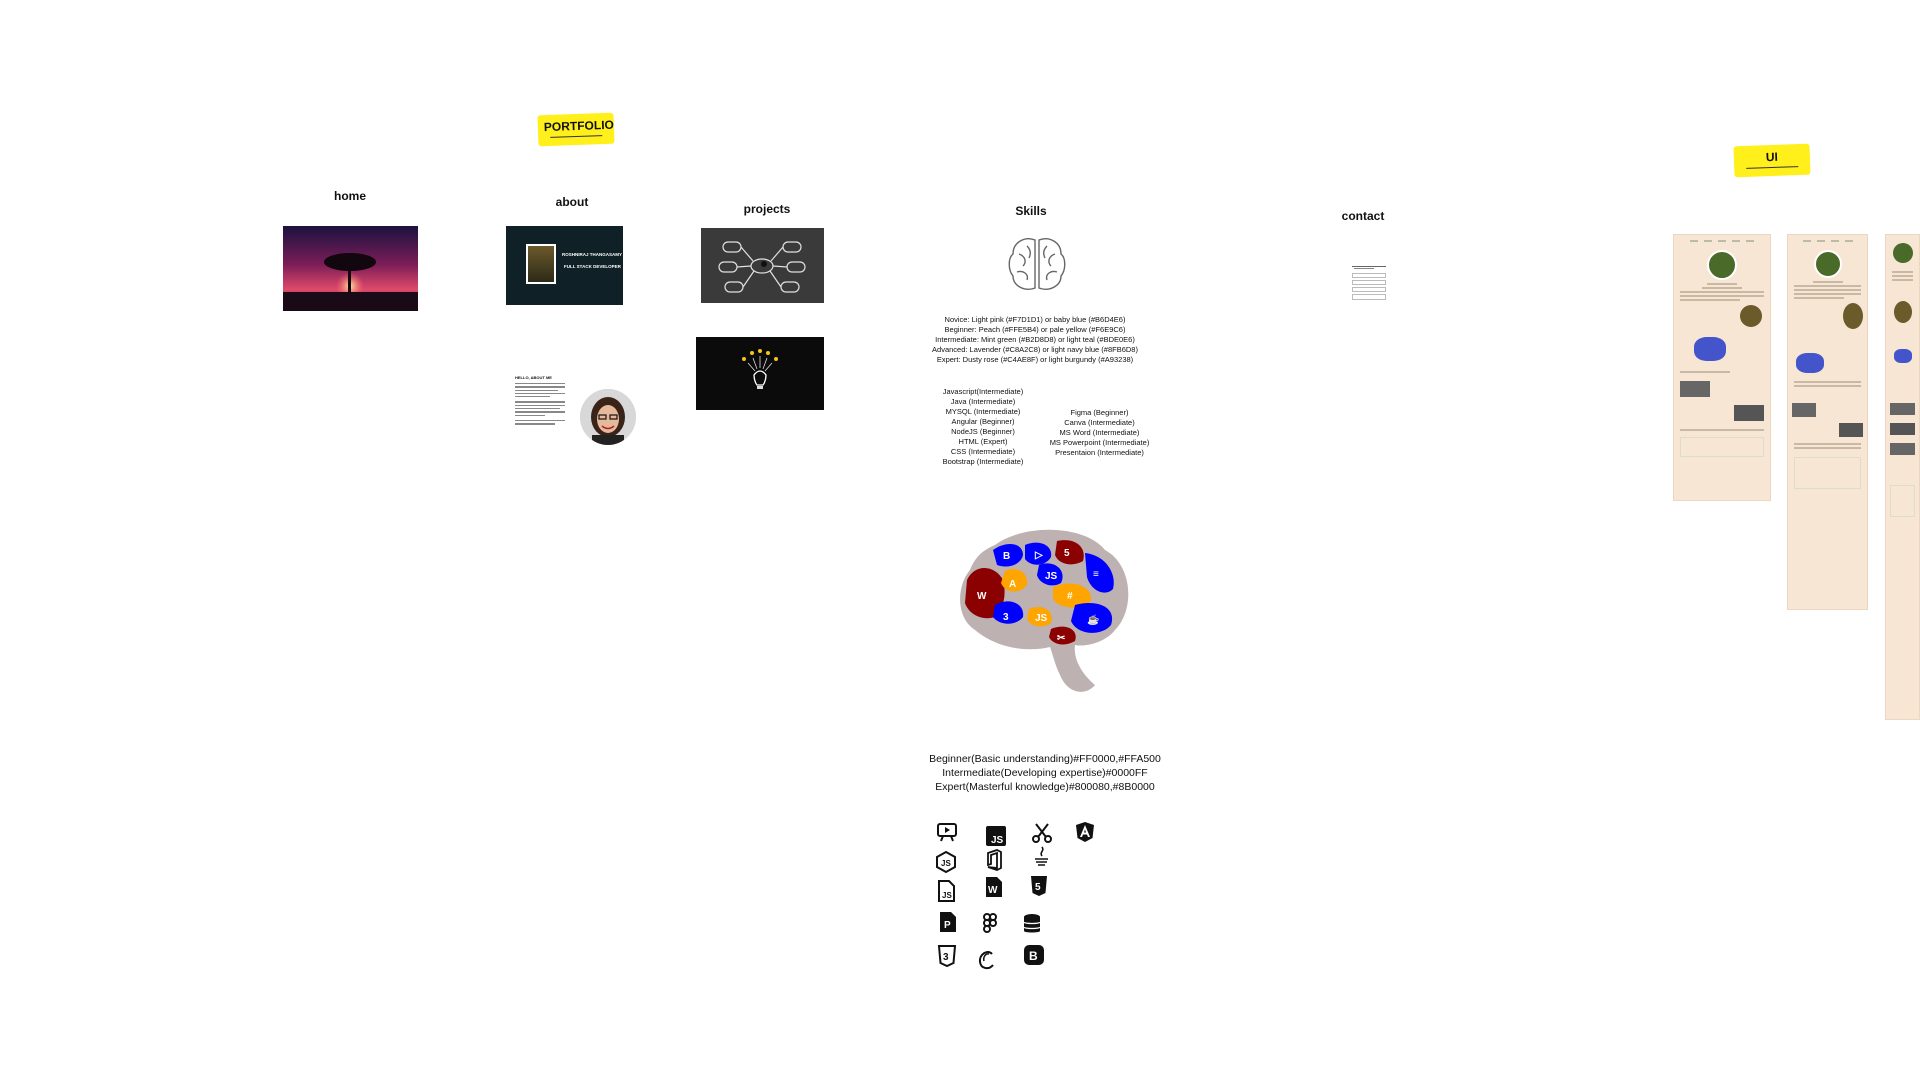 The image size is (1920, 1080). What do you see at coordinates (1037, 264) in the screenshot?
I see `brain-outline-icon` at bounding box center [1037, 264].